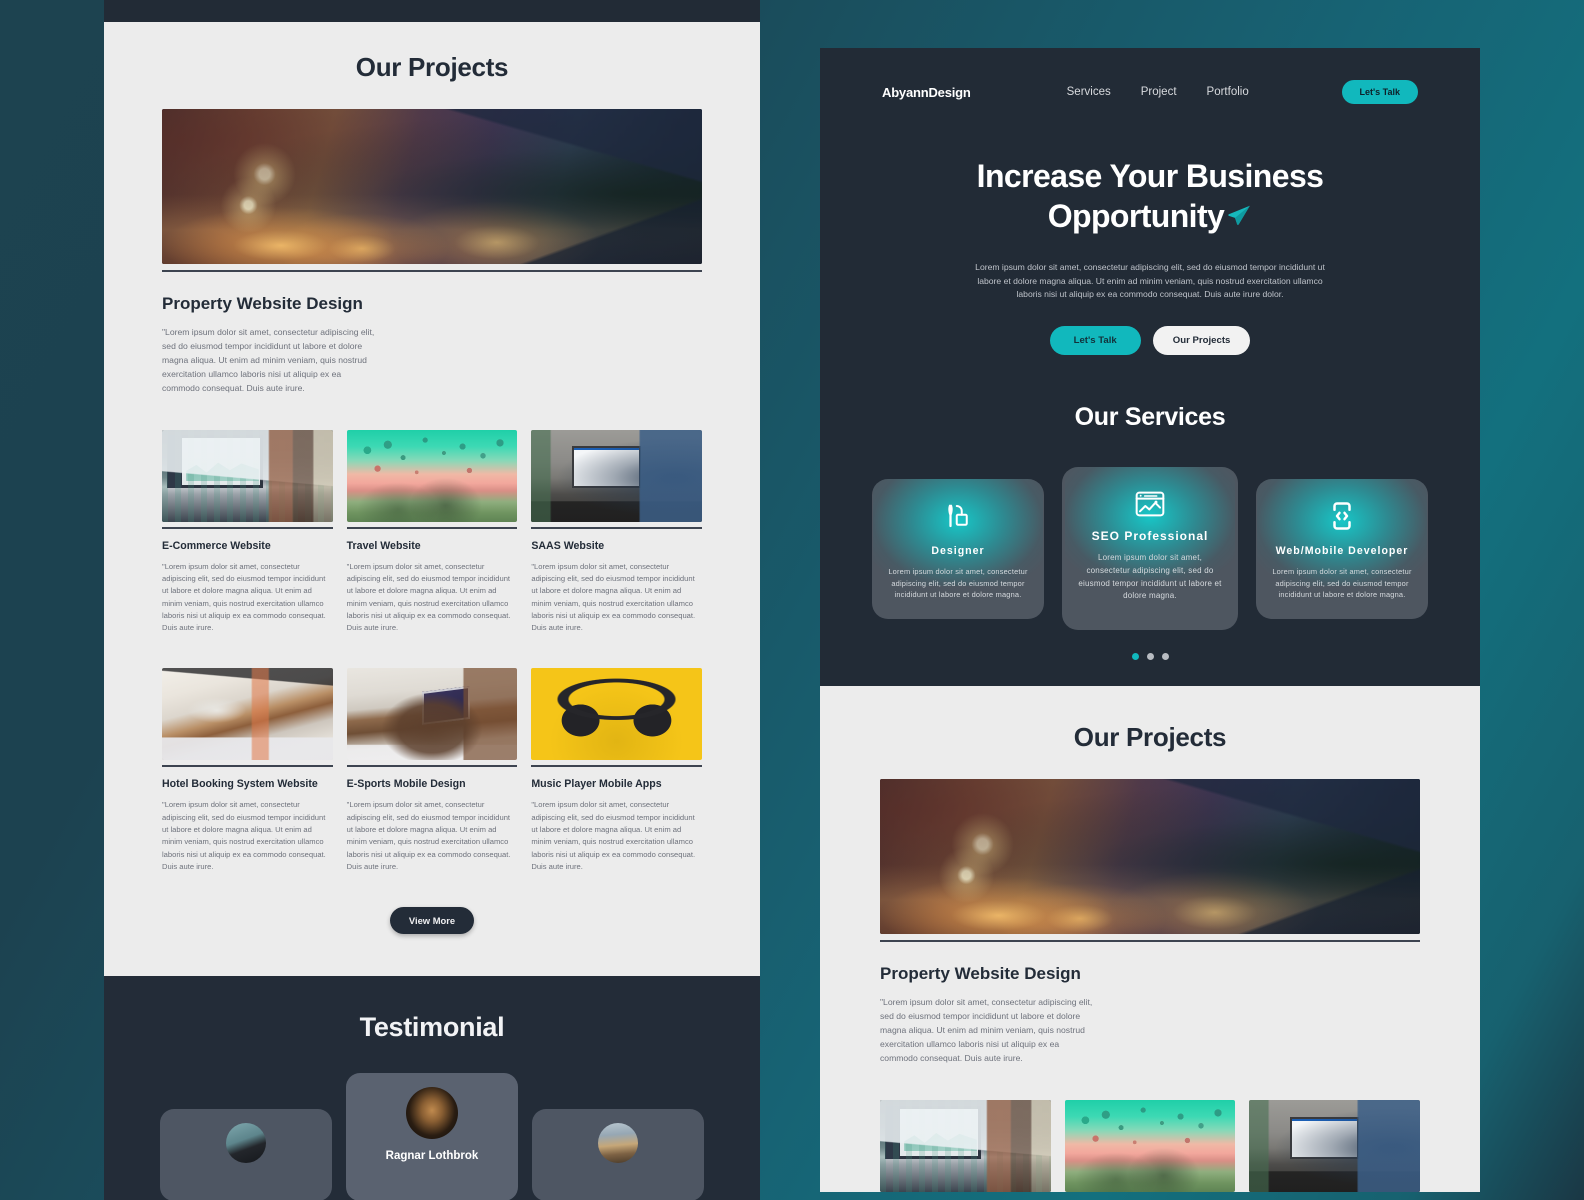  I want to click on testimonial-card-active: Ragnar Lothbrok, so click(432, 1136).